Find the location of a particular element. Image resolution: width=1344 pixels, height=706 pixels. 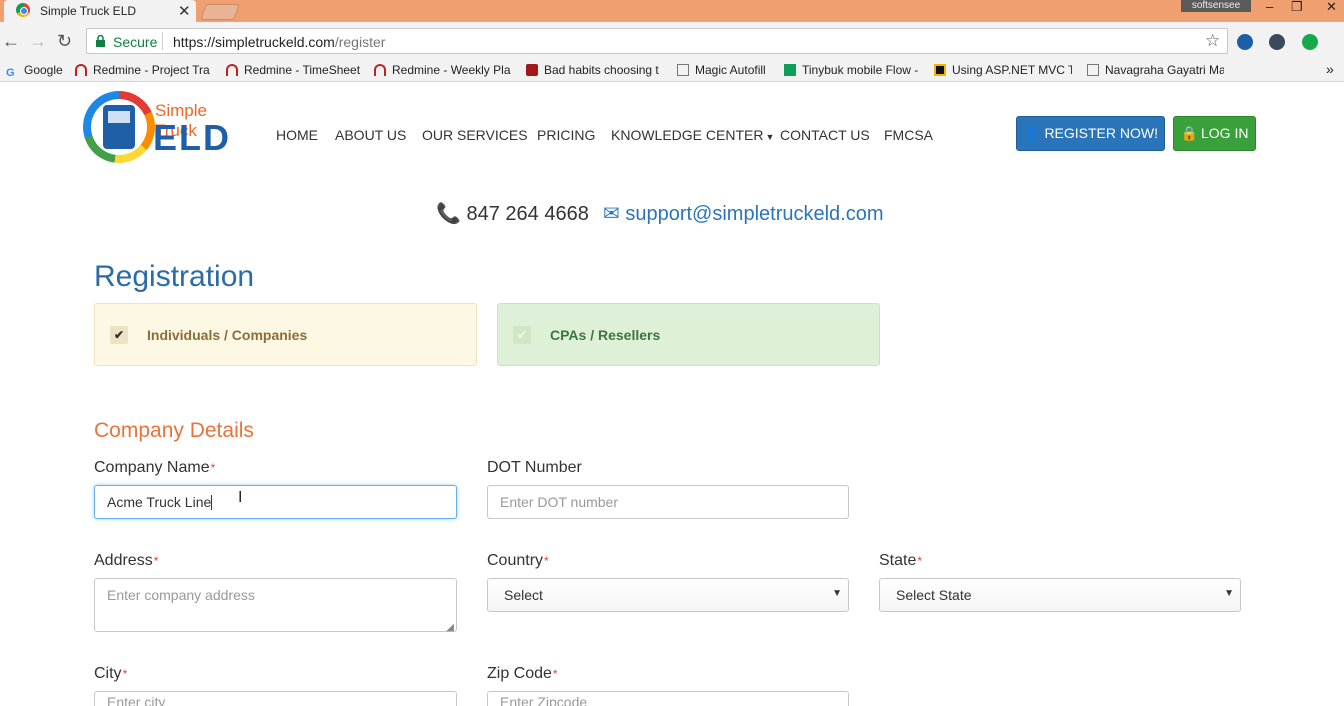

lock-icon is located at coordinates (100, 41).